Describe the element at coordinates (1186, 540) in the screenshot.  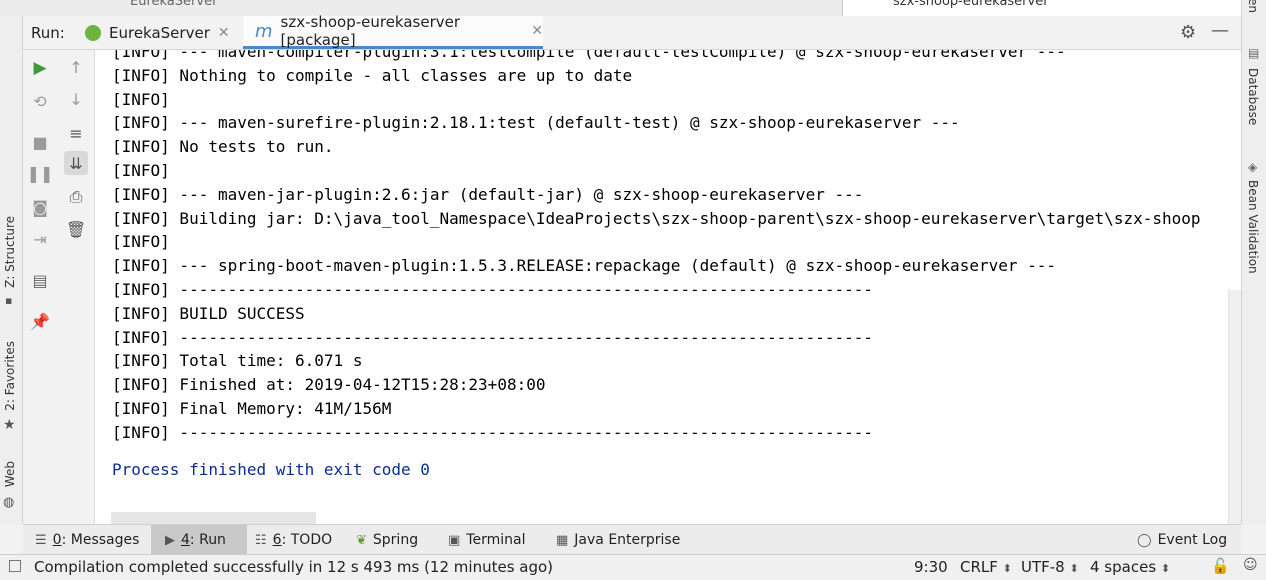
I see `event-log-button: ◯ Event Log` at that location.